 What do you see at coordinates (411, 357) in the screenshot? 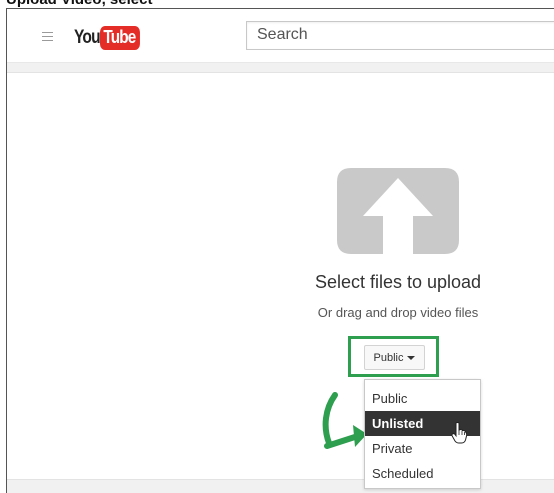
I see `caret-down-icon` at bounding box center [411, 357].